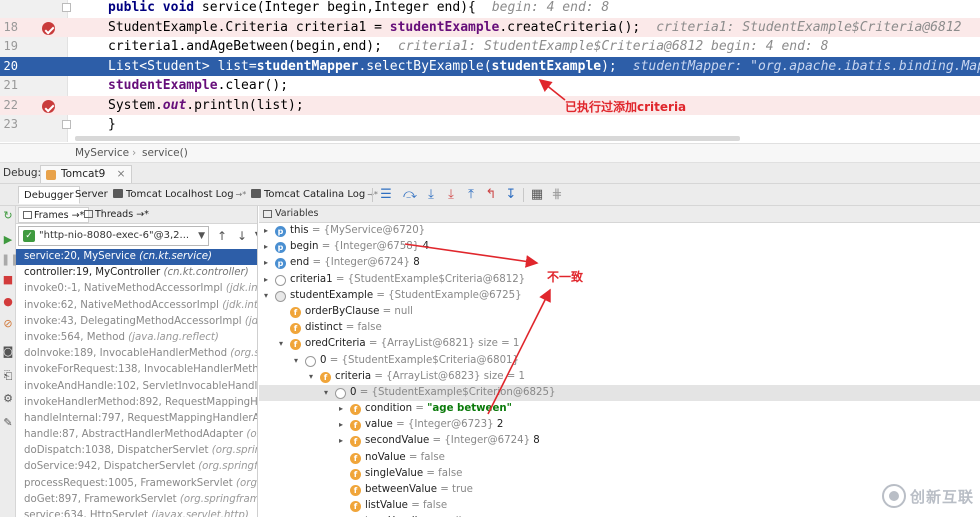 This screenshot has height=517, width=980. I want to click on step-out-icon: ⤒, so click(471, 195).